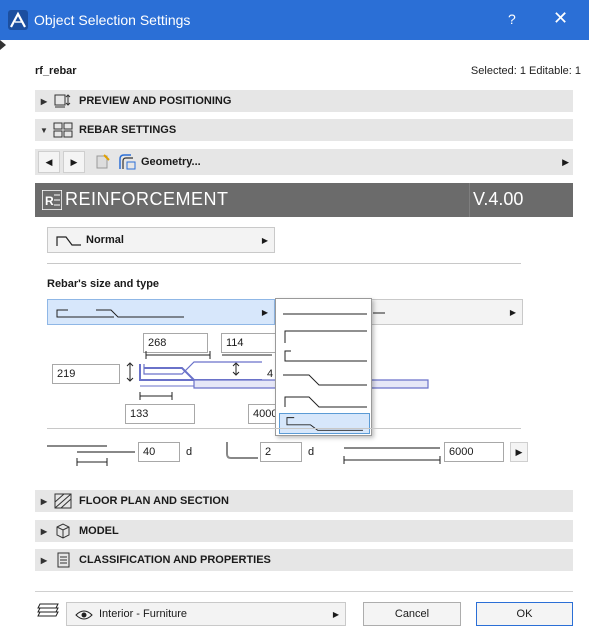  I want to click on preview-positioning-icon, so click(62, 101).